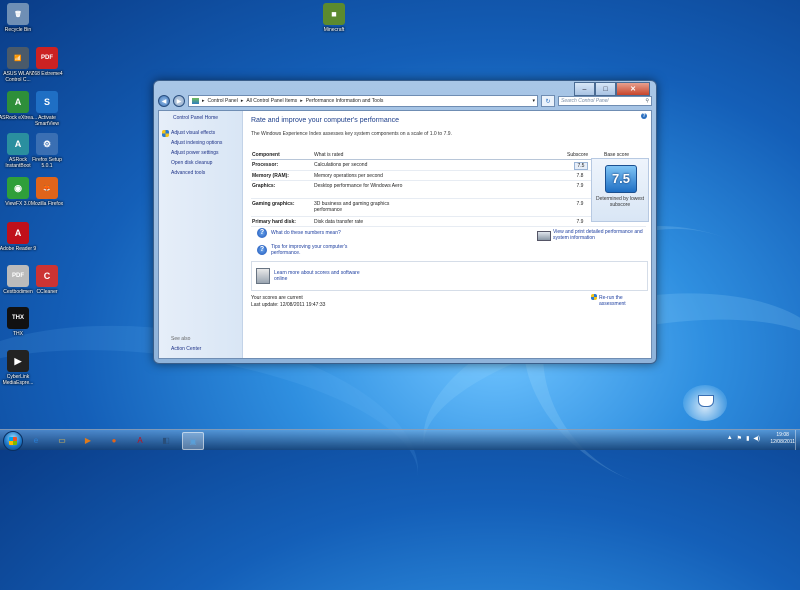 The width and height of the screenshot is (800, 590). I want to click on sidebar-link-action-center: Action Center, so click(186, 349).